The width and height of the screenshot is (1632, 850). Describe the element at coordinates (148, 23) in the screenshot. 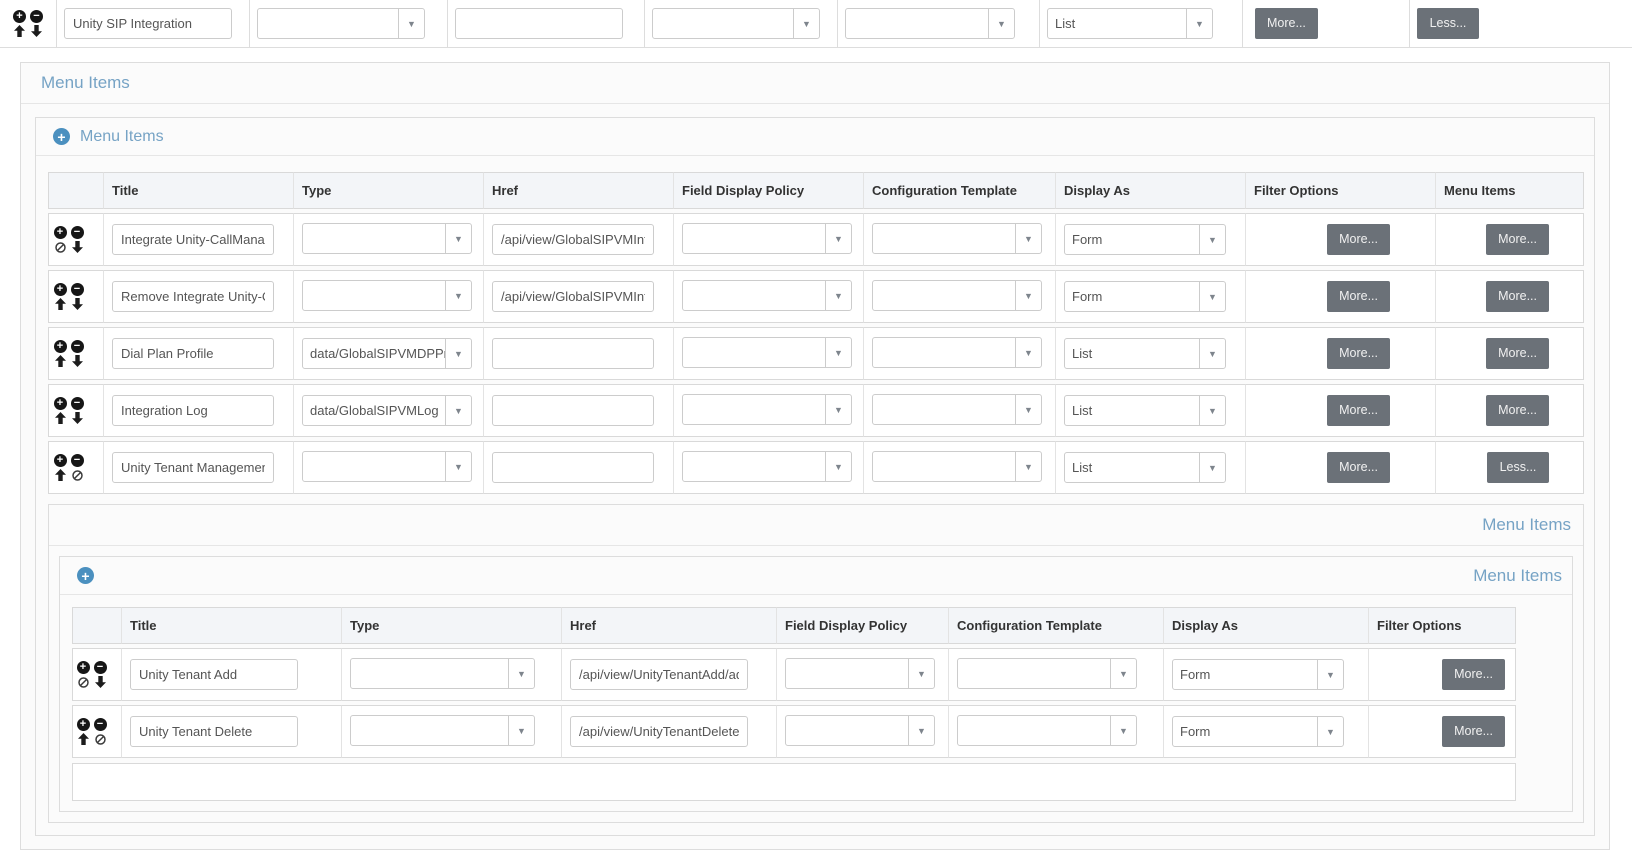

I see `menu-title-input` at that location.